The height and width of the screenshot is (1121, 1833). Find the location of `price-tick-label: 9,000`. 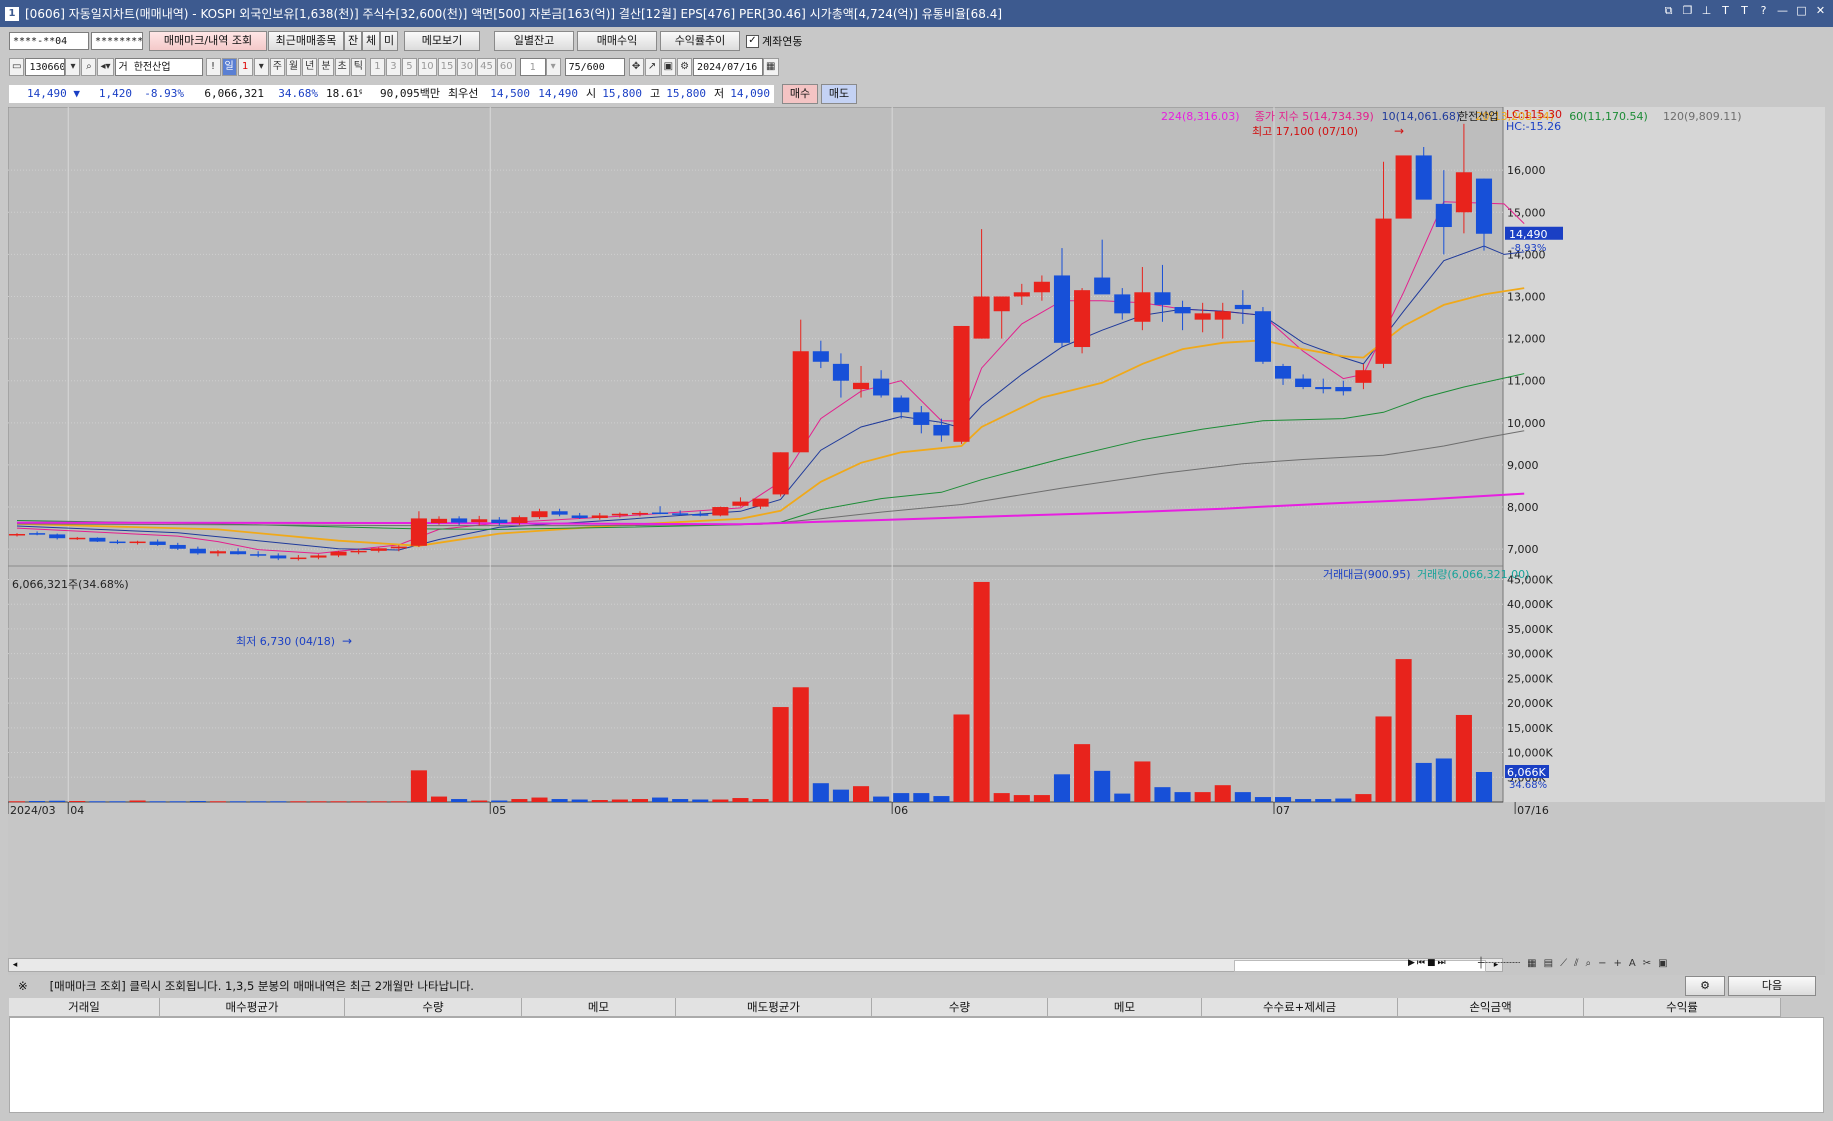

price-tick-label: 9,000 is located at coordinates (1523, 465).